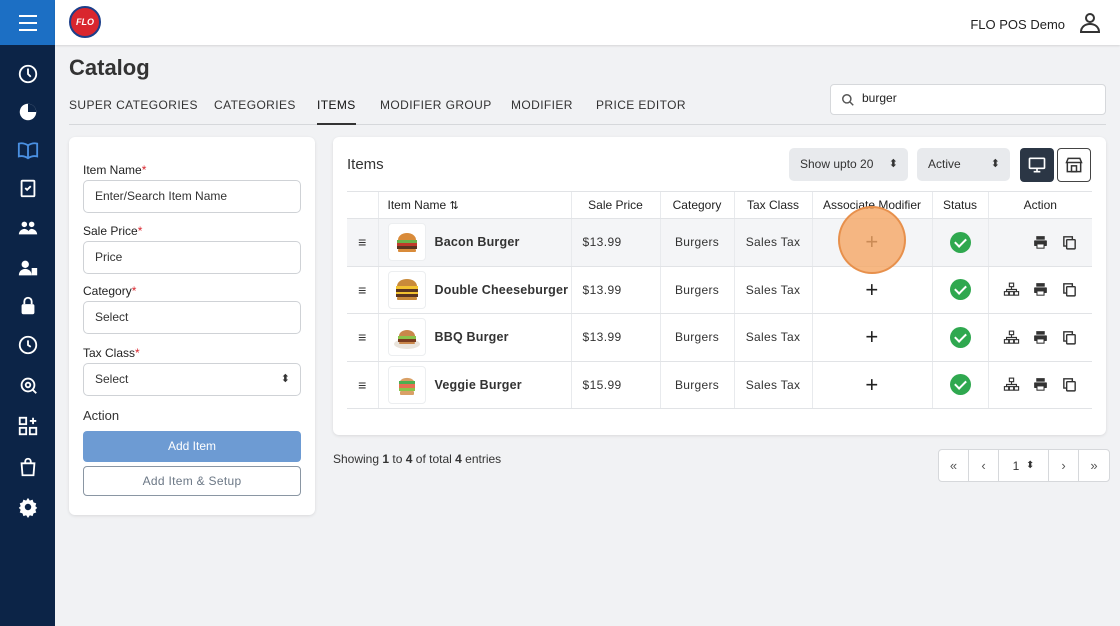  Describe the element at coordinates (1074, 165) in the screenshot. I see `store-view-button` at that location.